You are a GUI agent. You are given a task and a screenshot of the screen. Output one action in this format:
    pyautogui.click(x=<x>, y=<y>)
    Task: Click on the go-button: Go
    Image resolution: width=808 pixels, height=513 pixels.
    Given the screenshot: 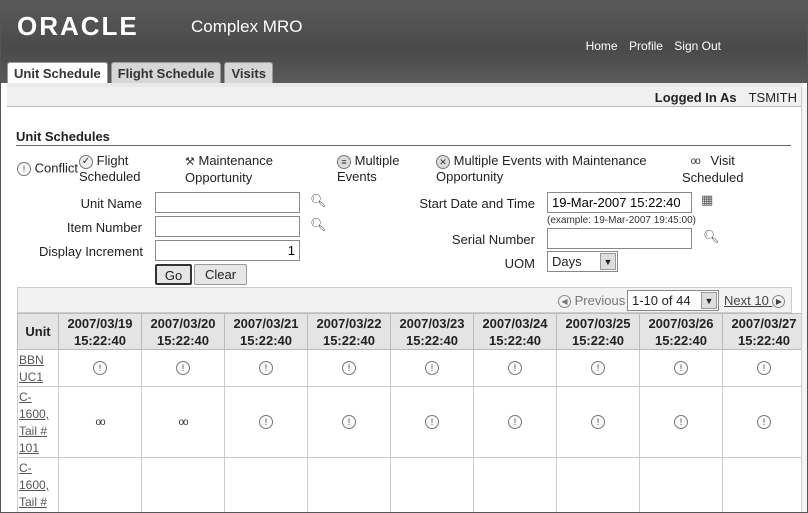 What is the action you would take?
    pyautogui.click(x=173, y=274)
    